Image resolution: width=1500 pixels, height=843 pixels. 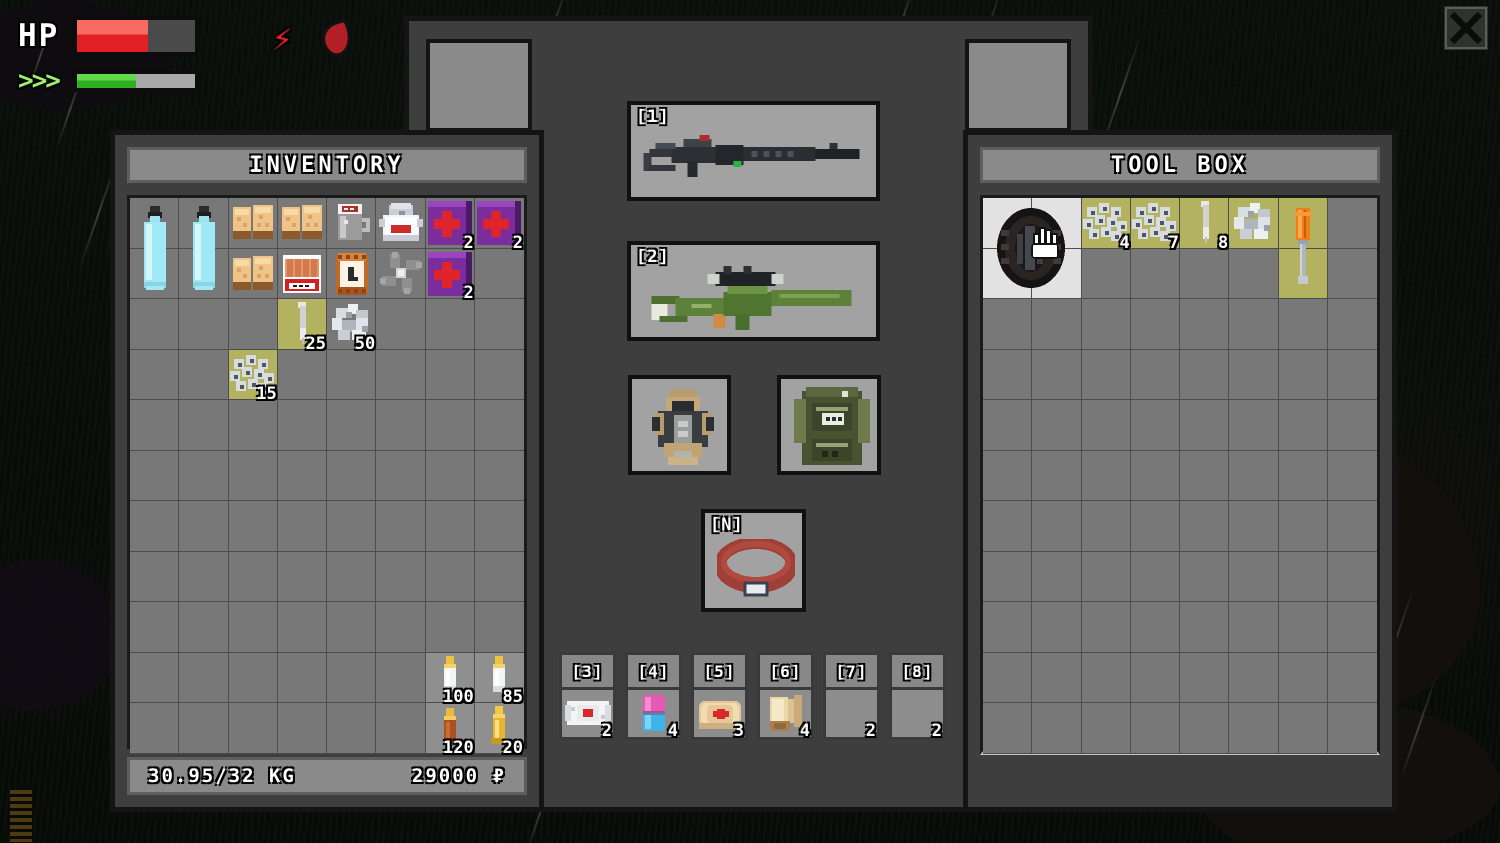 I want to click on quick-slot-item-painkiller: 2, so click(x=917, y=715).